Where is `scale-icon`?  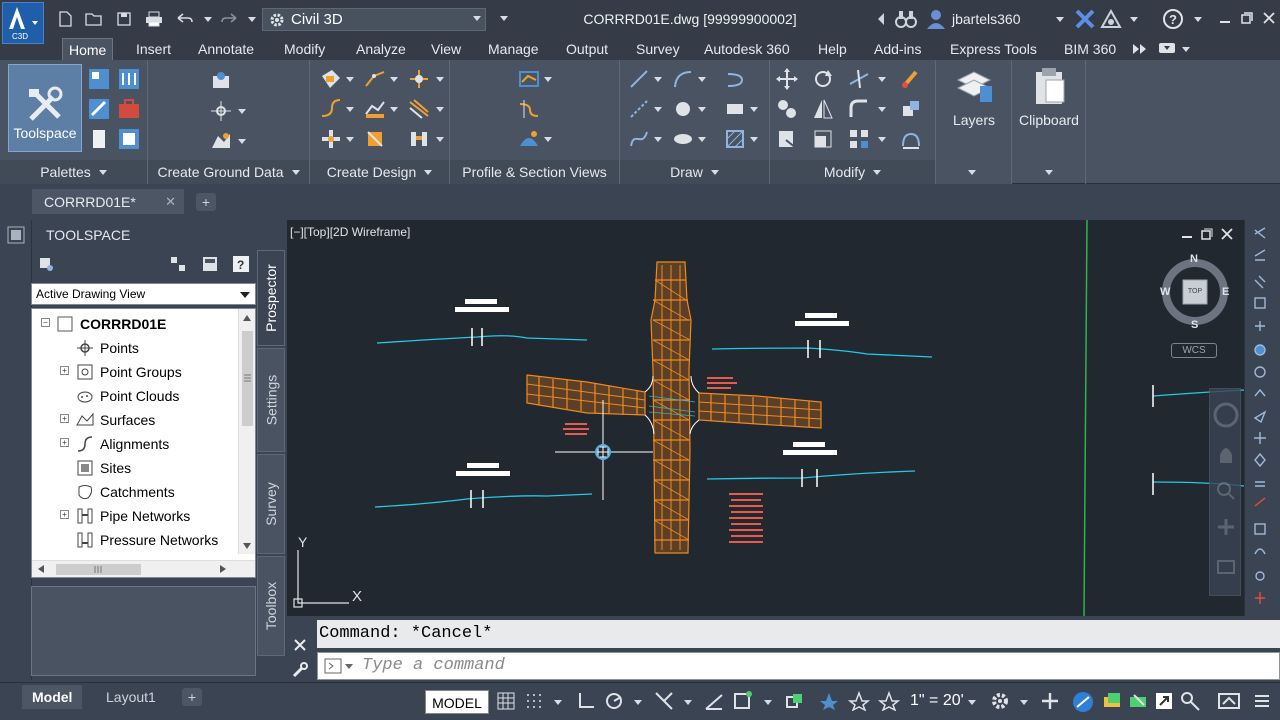 scale-icon is located at coordinates (823, 139).